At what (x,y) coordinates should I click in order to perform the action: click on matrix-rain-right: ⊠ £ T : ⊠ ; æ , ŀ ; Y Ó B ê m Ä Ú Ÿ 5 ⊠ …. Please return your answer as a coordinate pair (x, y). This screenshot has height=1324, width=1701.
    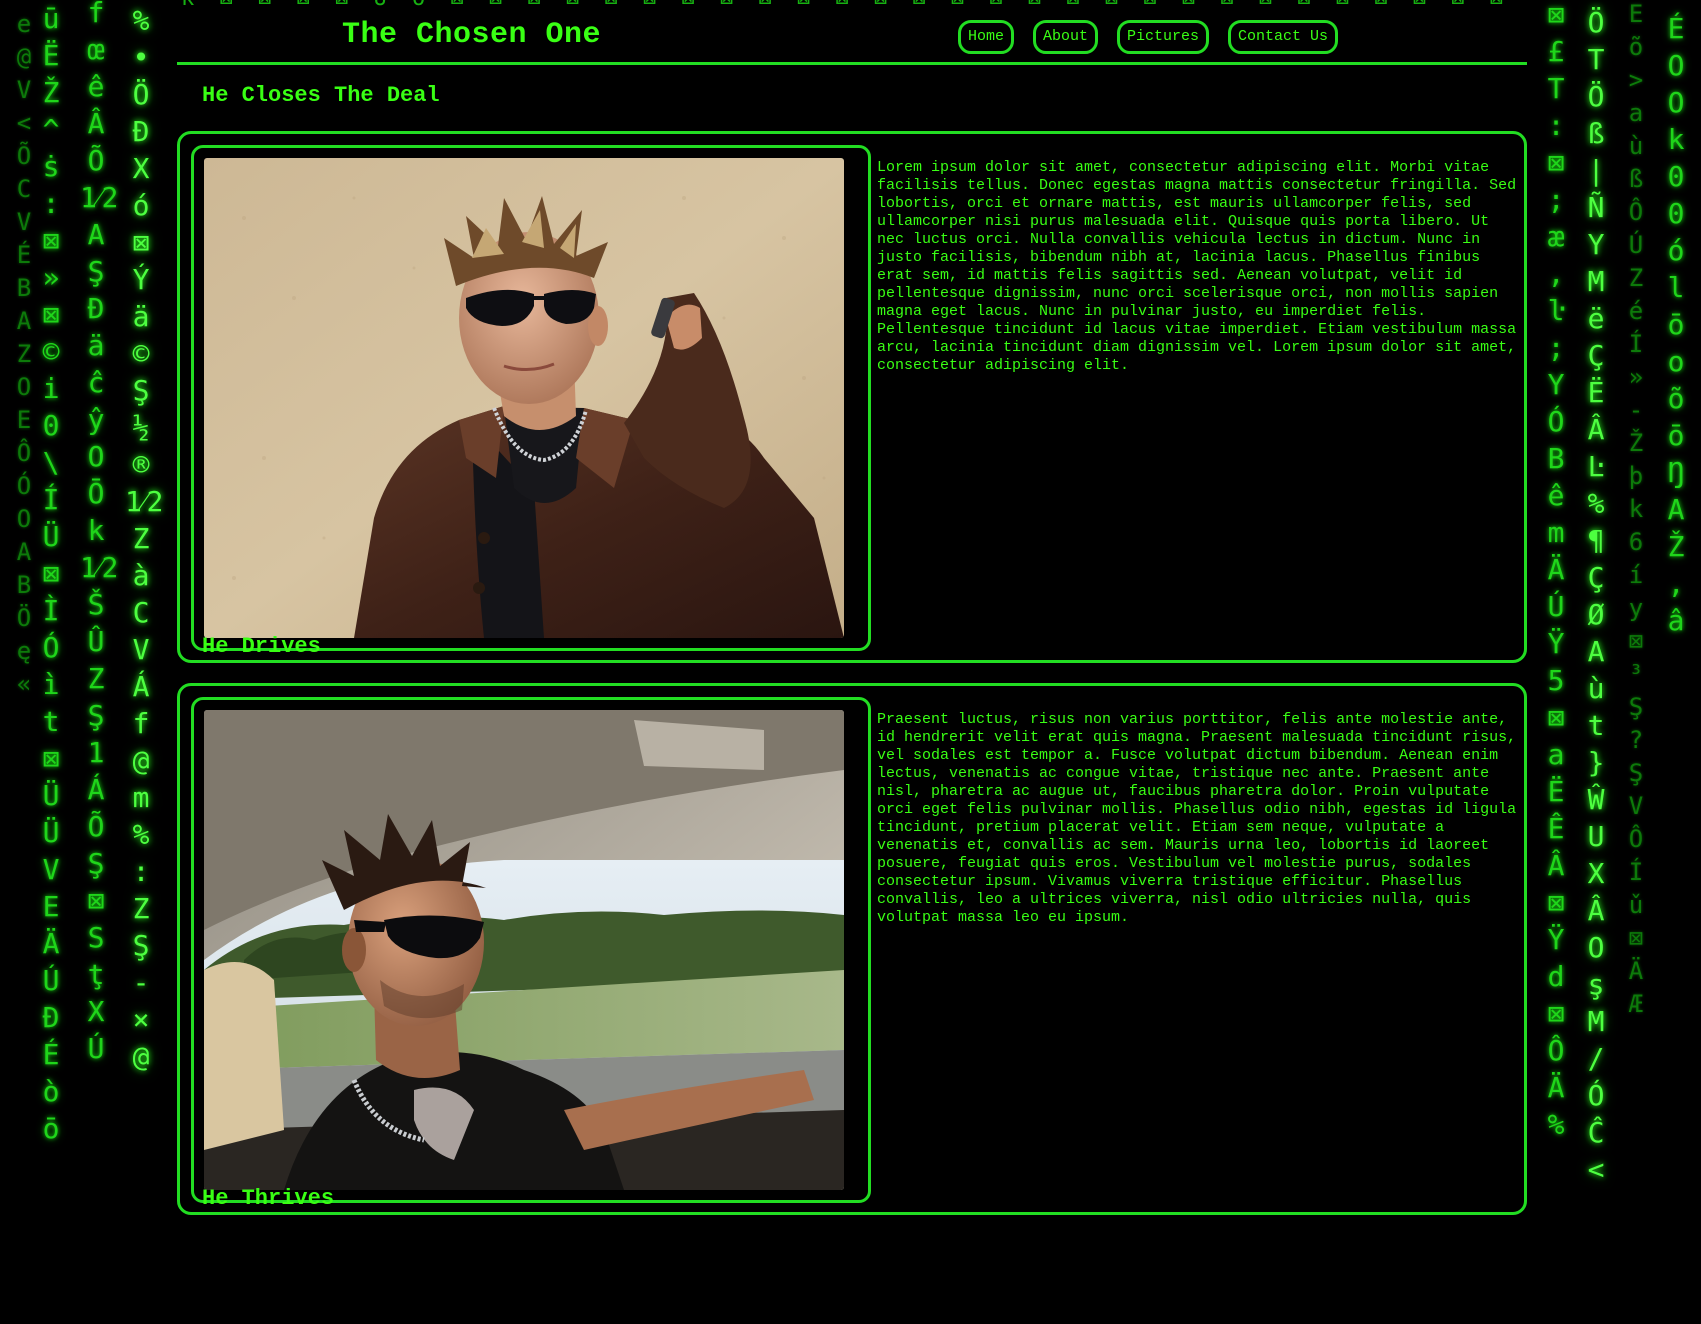
    Looking at the image, I should click on (1614, 662).